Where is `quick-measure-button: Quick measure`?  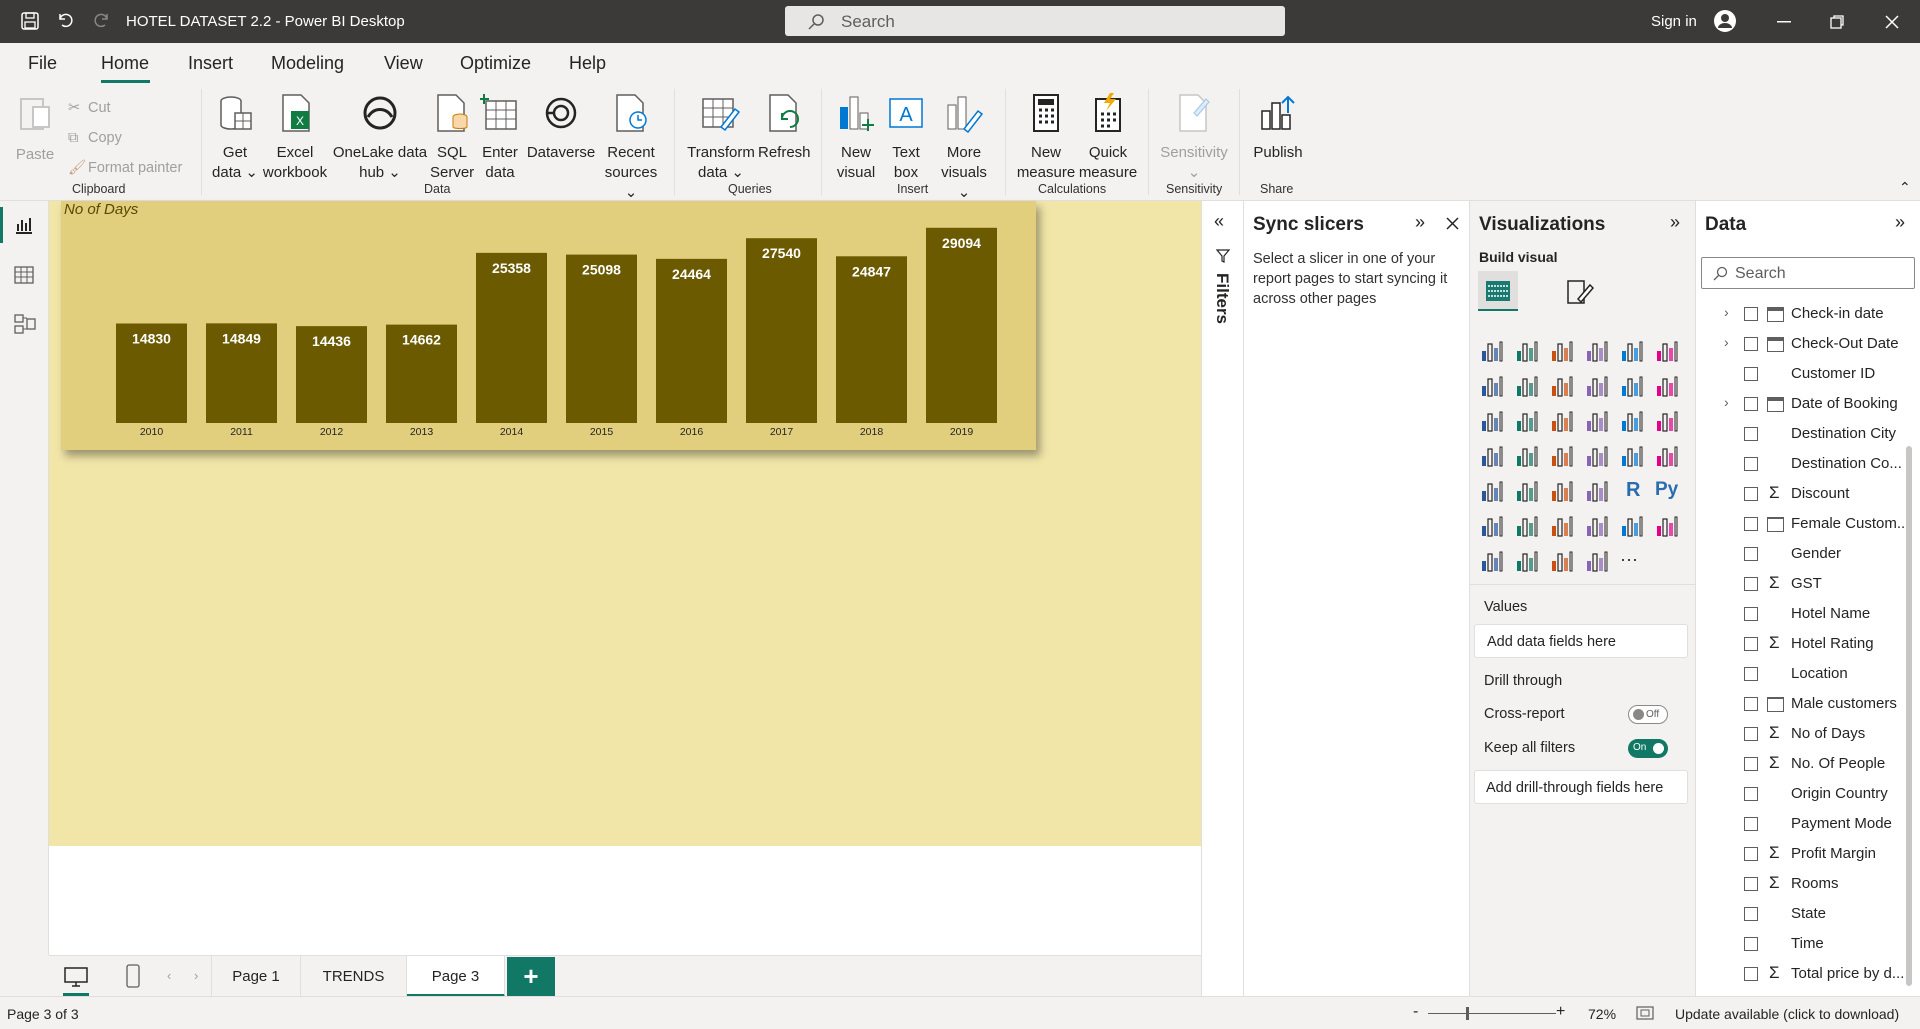
quick-measure-button: Quick measure is located at coordinates (1108, 138).